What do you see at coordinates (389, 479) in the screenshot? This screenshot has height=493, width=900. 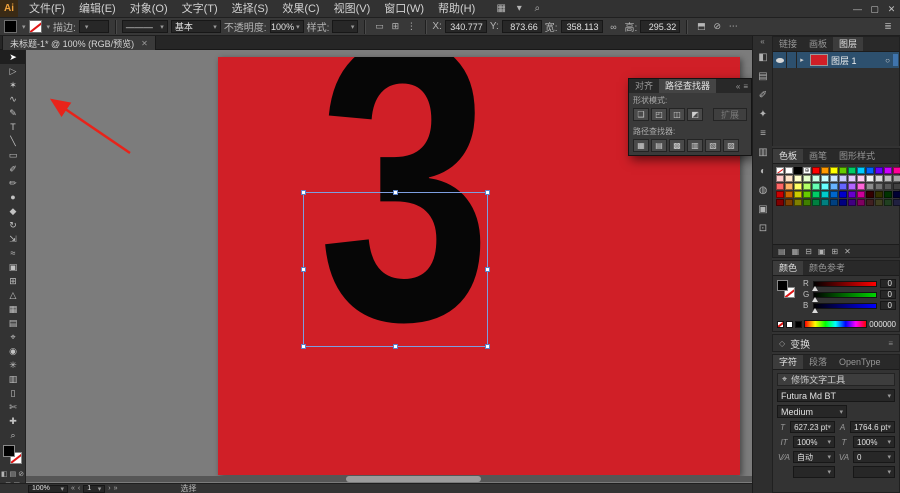 I see `horizontal-scrollbar` at bounding box center [389, 479].